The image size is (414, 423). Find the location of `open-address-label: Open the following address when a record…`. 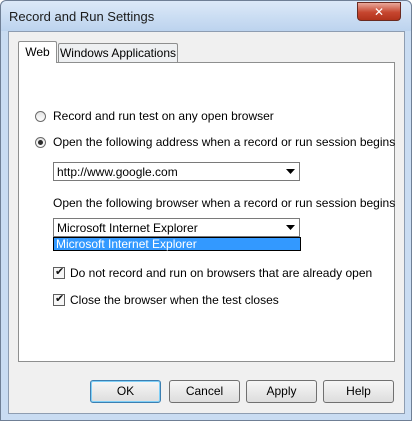

open-address-label: Open the following address when a record… is located at coordinates (224, 142).